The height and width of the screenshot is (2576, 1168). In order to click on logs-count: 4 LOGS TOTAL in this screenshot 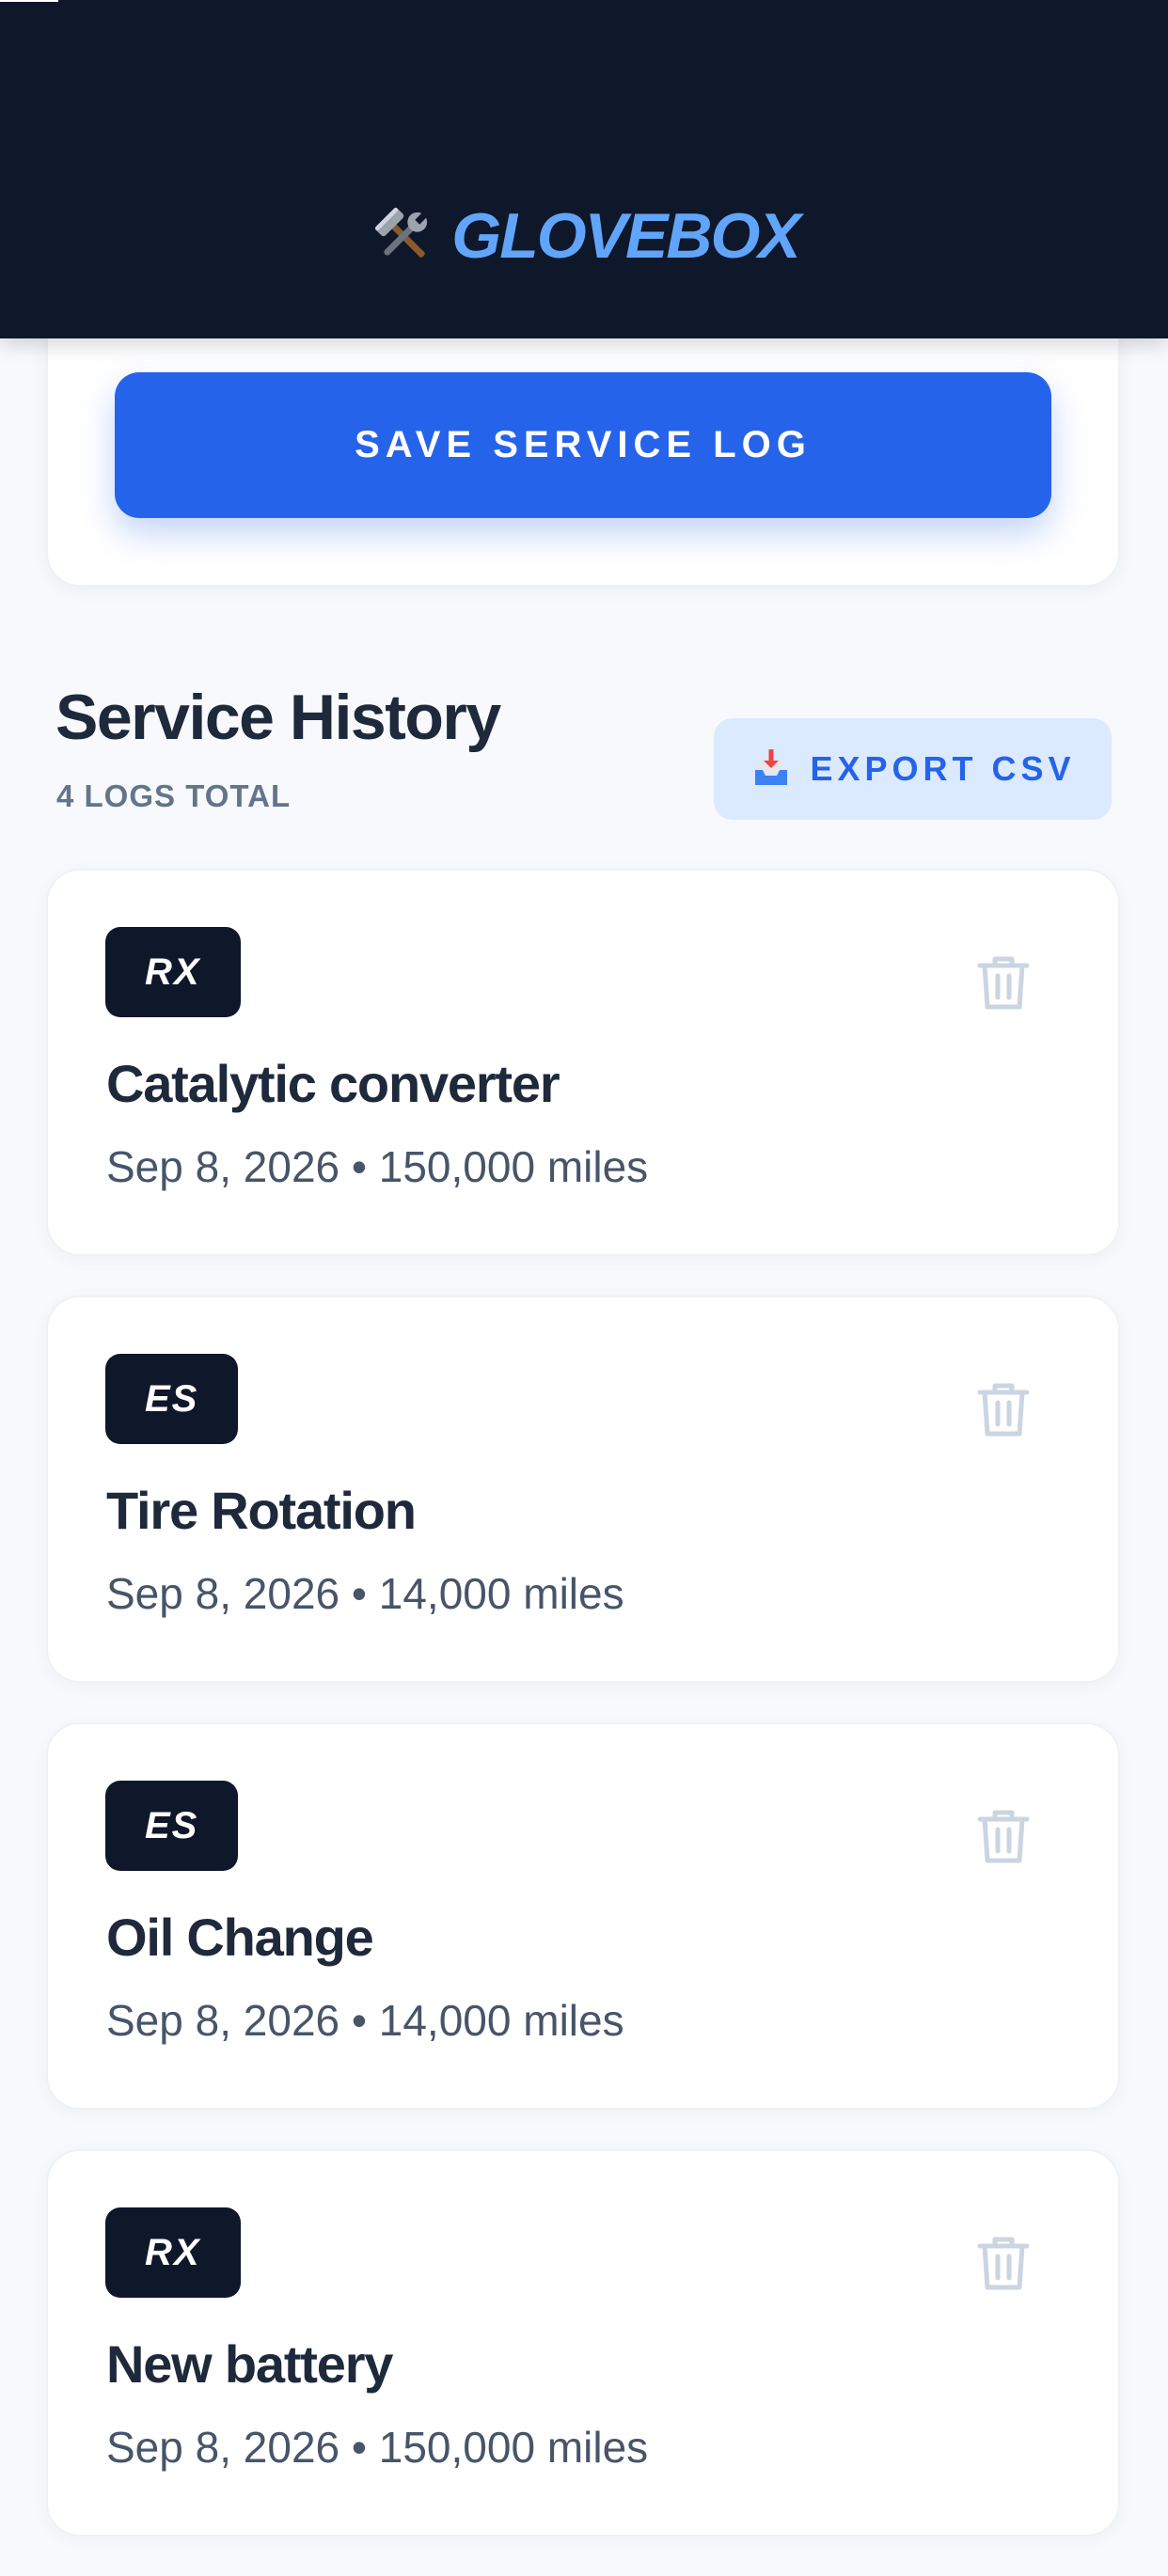, I will do `click(174, 796)`.